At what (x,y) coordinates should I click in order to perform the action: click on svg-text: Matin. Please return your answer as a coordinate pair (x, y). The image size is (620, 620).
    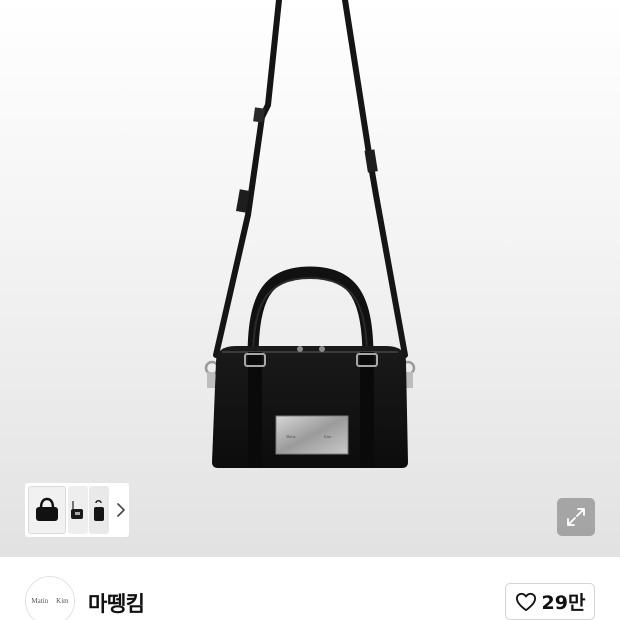
    Looking at the image, I should click on (291, 436).